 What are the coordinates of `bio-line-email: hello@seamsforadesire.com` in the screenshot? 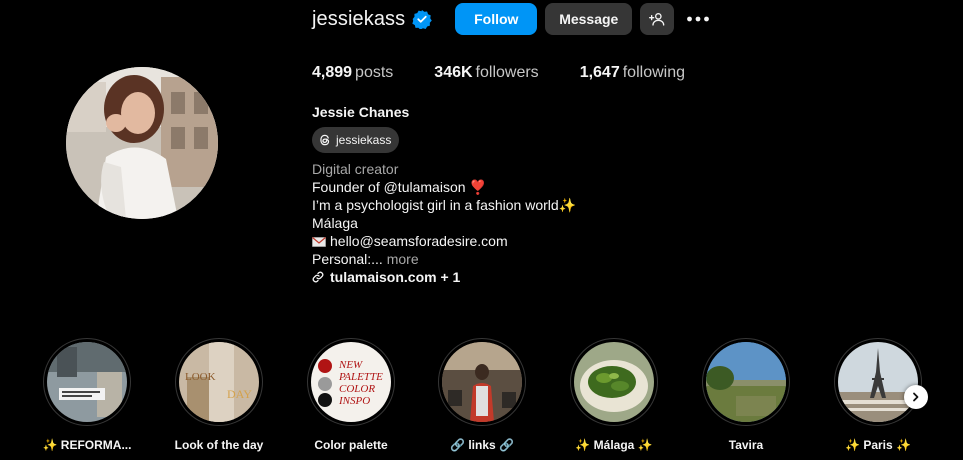 It's located at (444, 241).